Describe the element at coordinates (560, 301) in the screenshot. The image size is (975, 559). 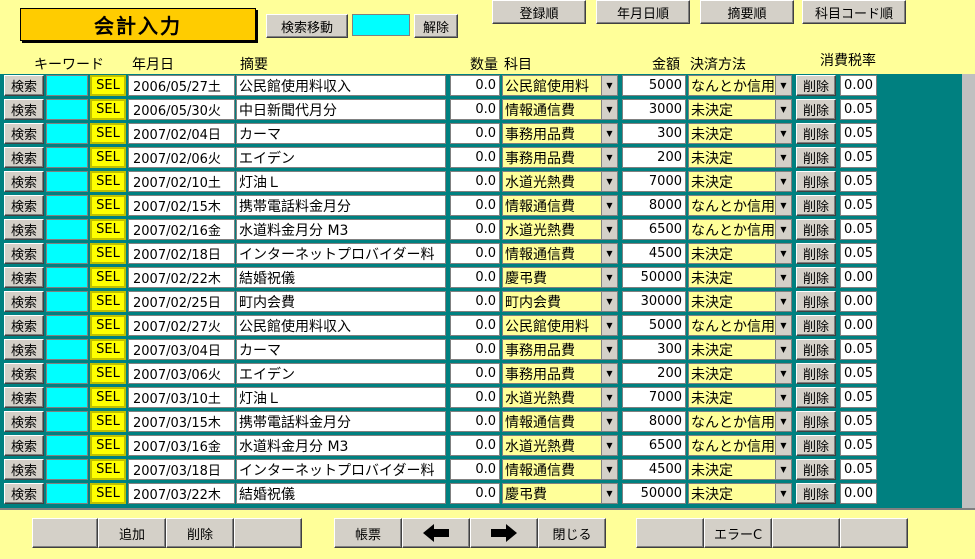
I see `account-select: 町内会費 ▼` at that location.